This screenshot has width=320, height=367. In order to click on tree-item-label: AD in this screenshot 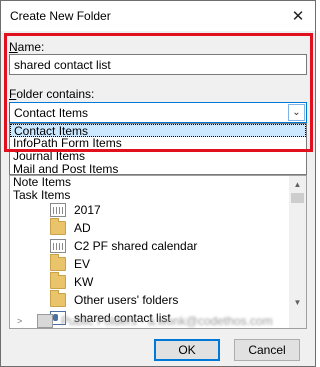, I will do `click(82, 228)`.